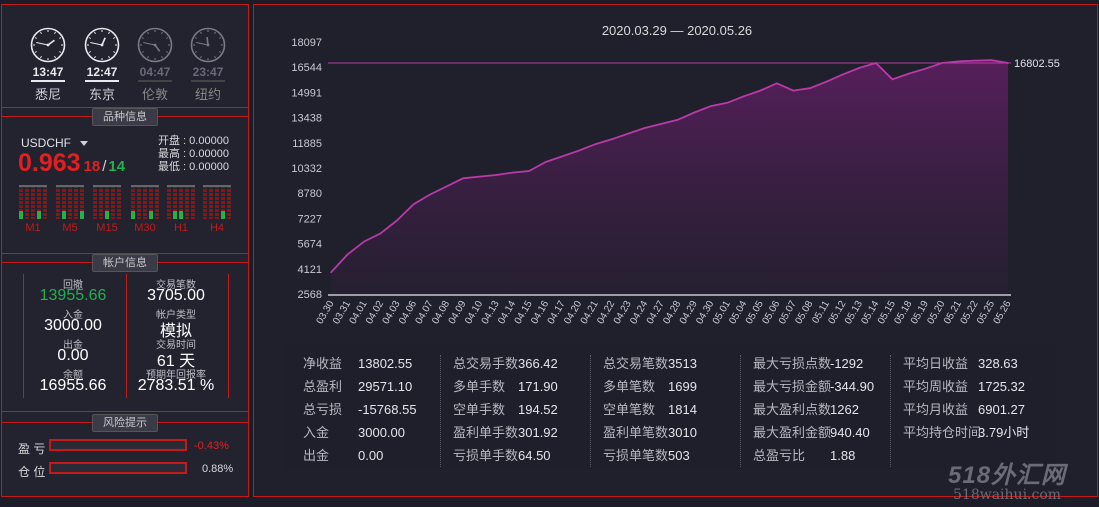 This screenshot has width=1099, height=507. Describe the element at coordinates (306, 68) in the screenshot. I see `y-tick-label: 16544` at that location.